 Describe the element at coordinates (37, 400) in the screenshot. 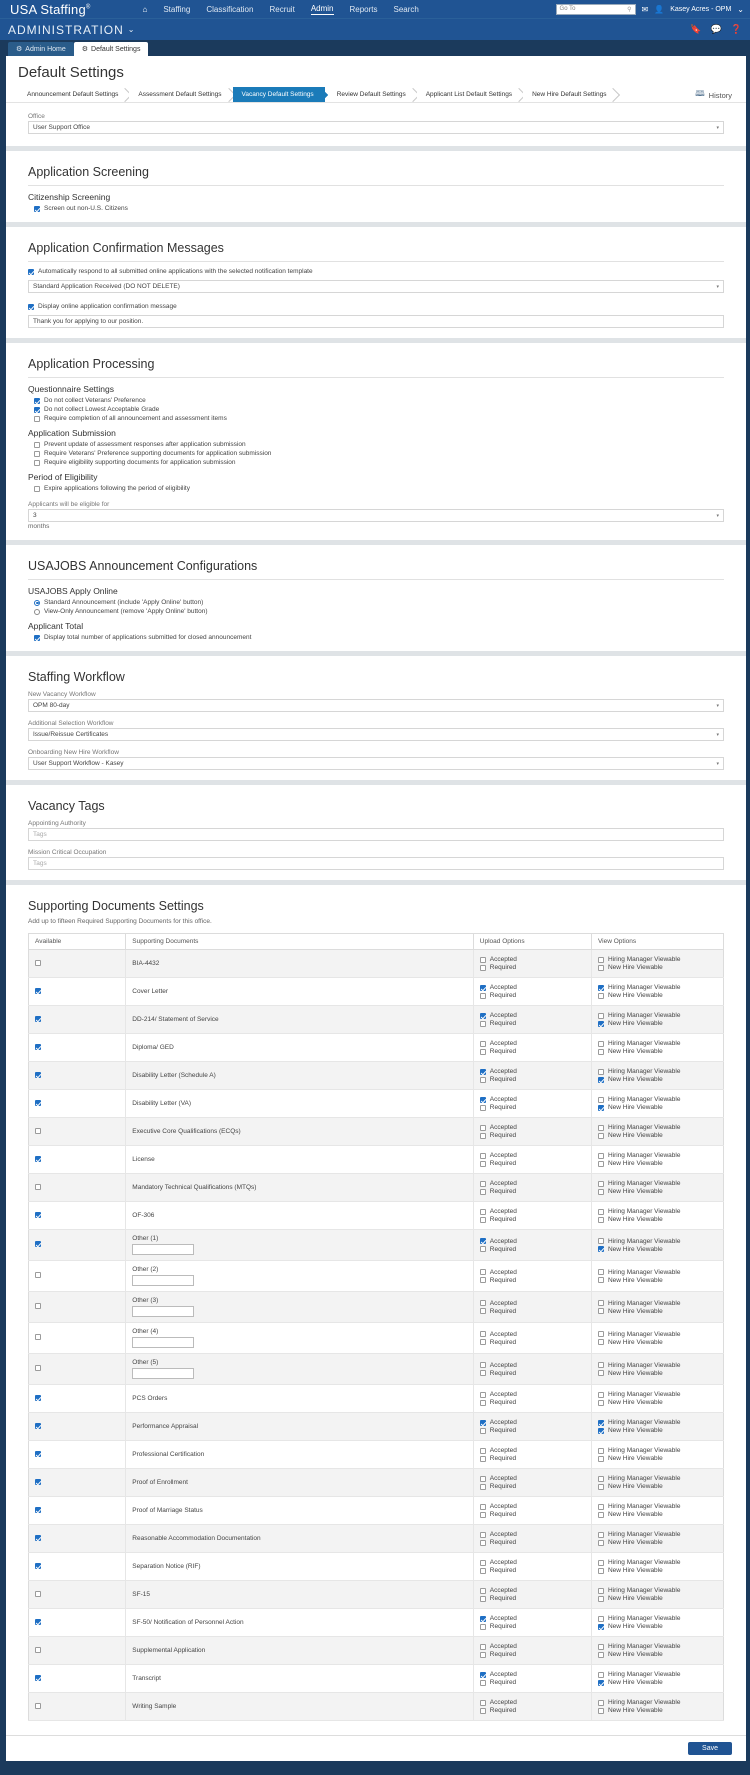

I see `no-veterans-preference-checkbox` at that location.